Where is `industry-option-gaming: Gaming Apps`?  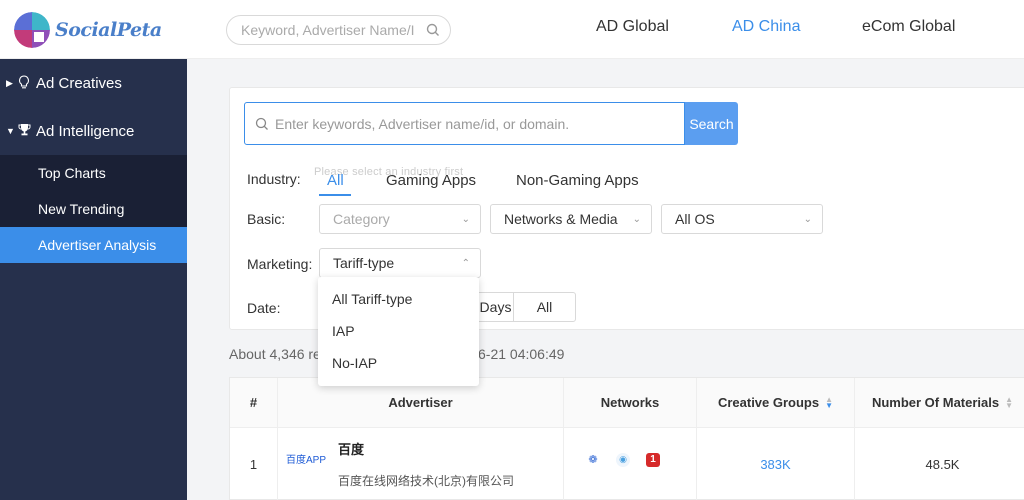
industry-option-gaming: Gaming Apps is located at coordinates (431, 180).